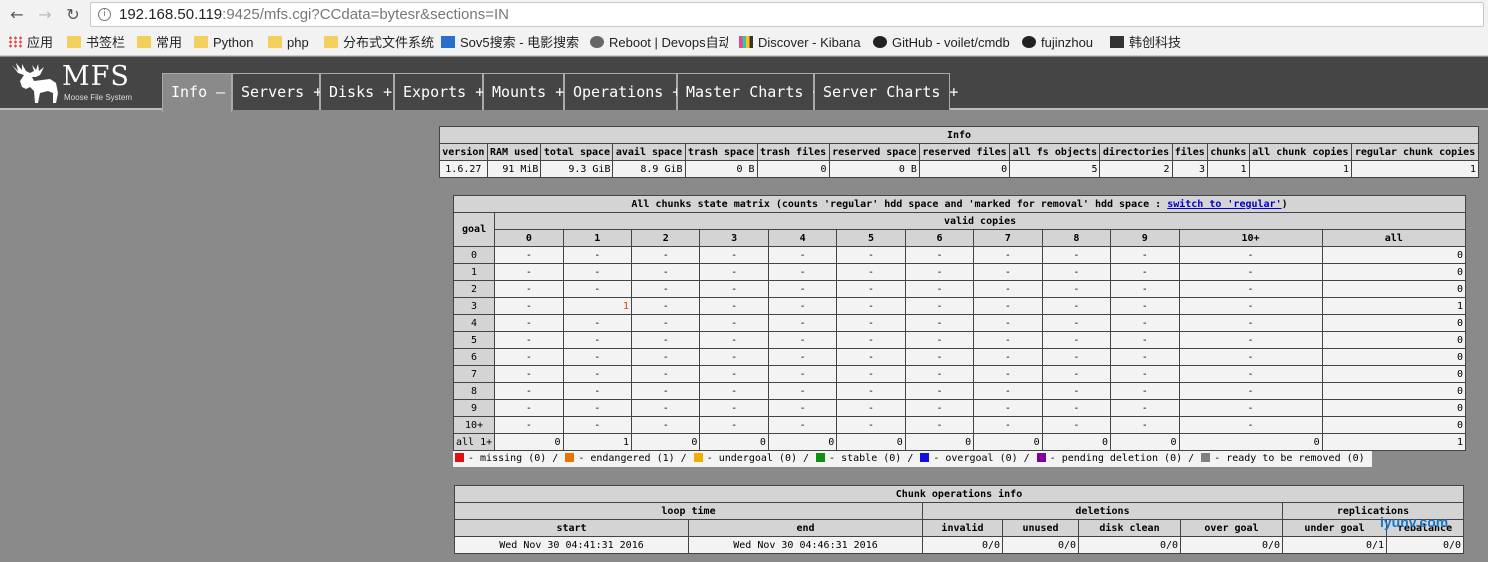 This screenshot has height=562, width=1488. I want to click on matrix-col-header: 4, so click(802, 238).